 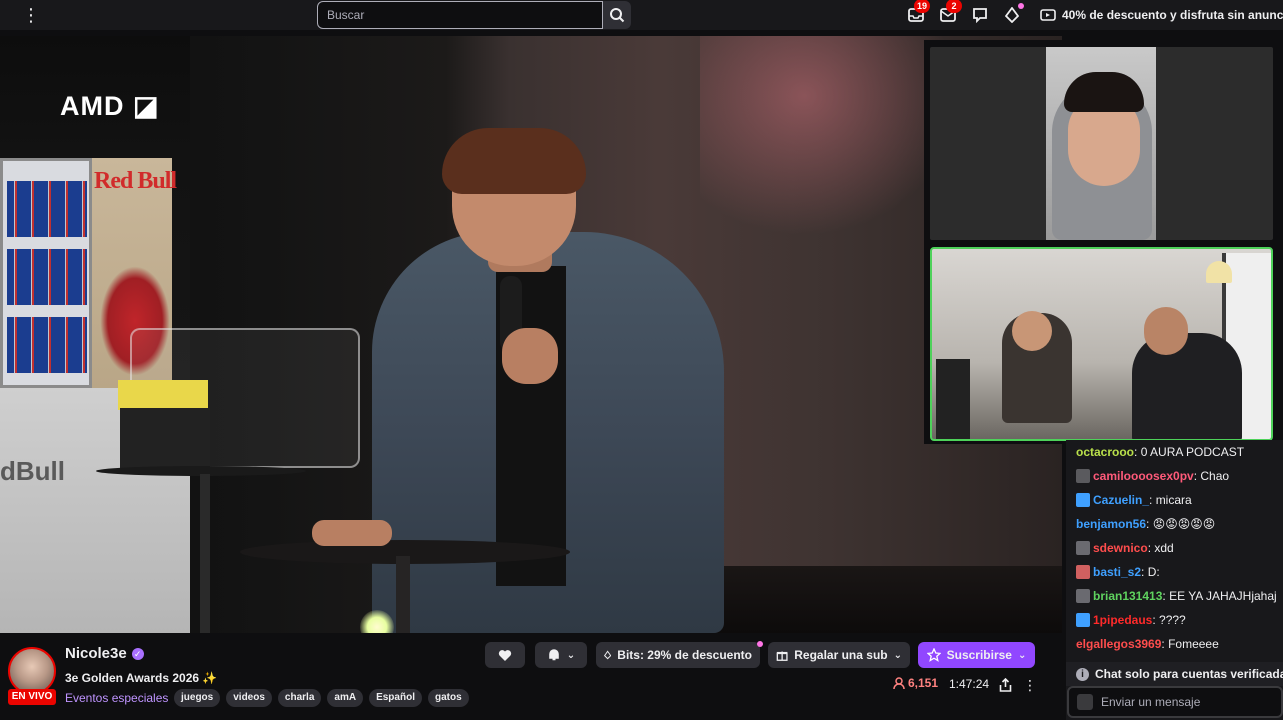 I want to click on sub-badge-icon, so click(x=1083, y=500).